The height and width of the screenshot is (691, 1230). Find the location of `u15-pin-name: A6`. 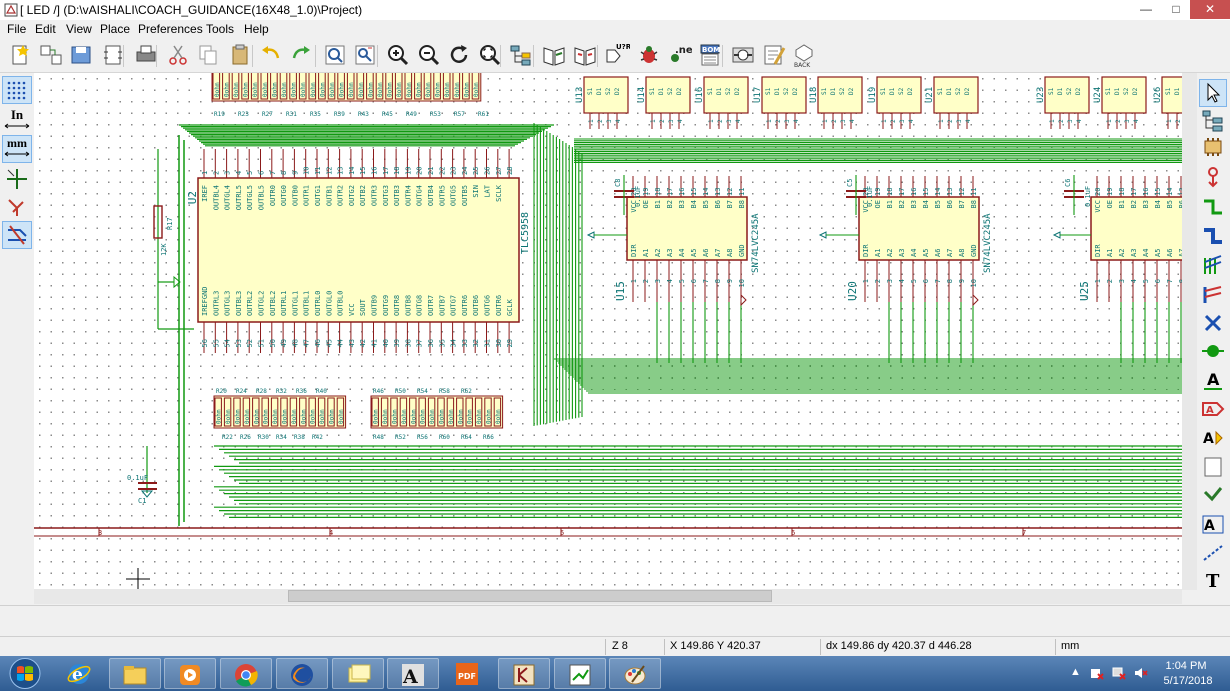

u15-pin-name: A6 is located at coordinates (706, 253).